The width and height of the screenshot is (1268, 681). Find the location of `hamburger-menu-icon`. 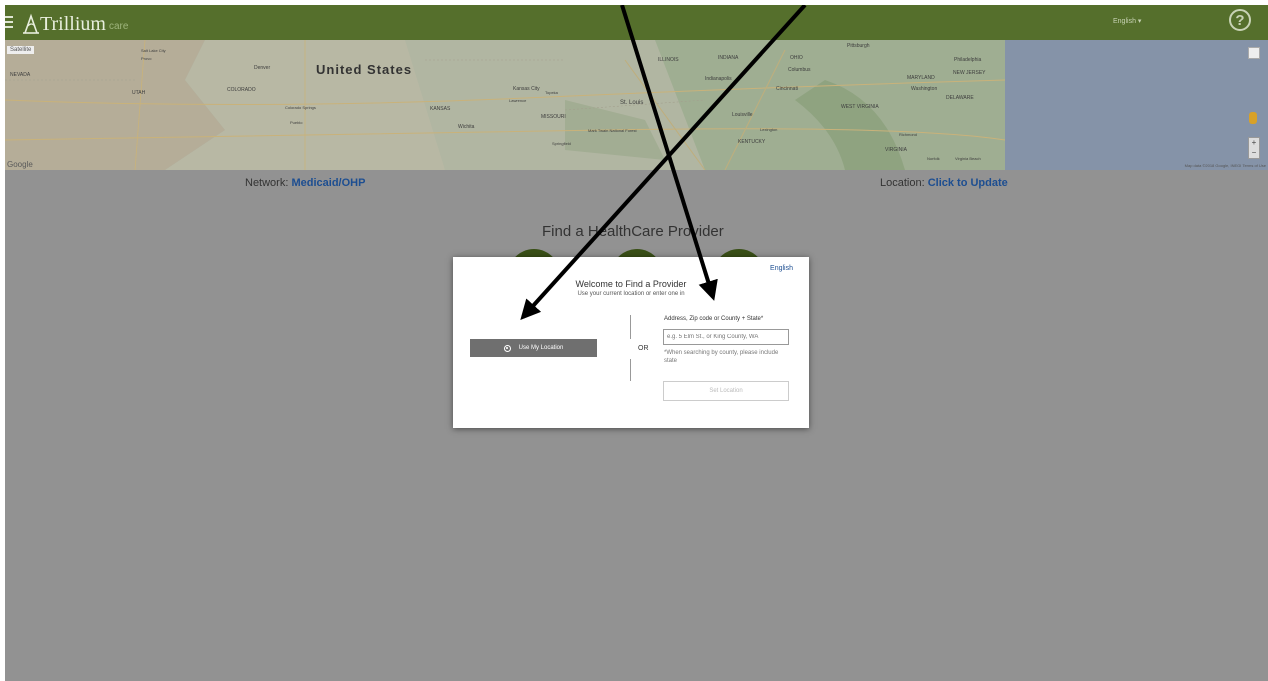

hamburger-menu-icon is located at coordinates (10, 22).